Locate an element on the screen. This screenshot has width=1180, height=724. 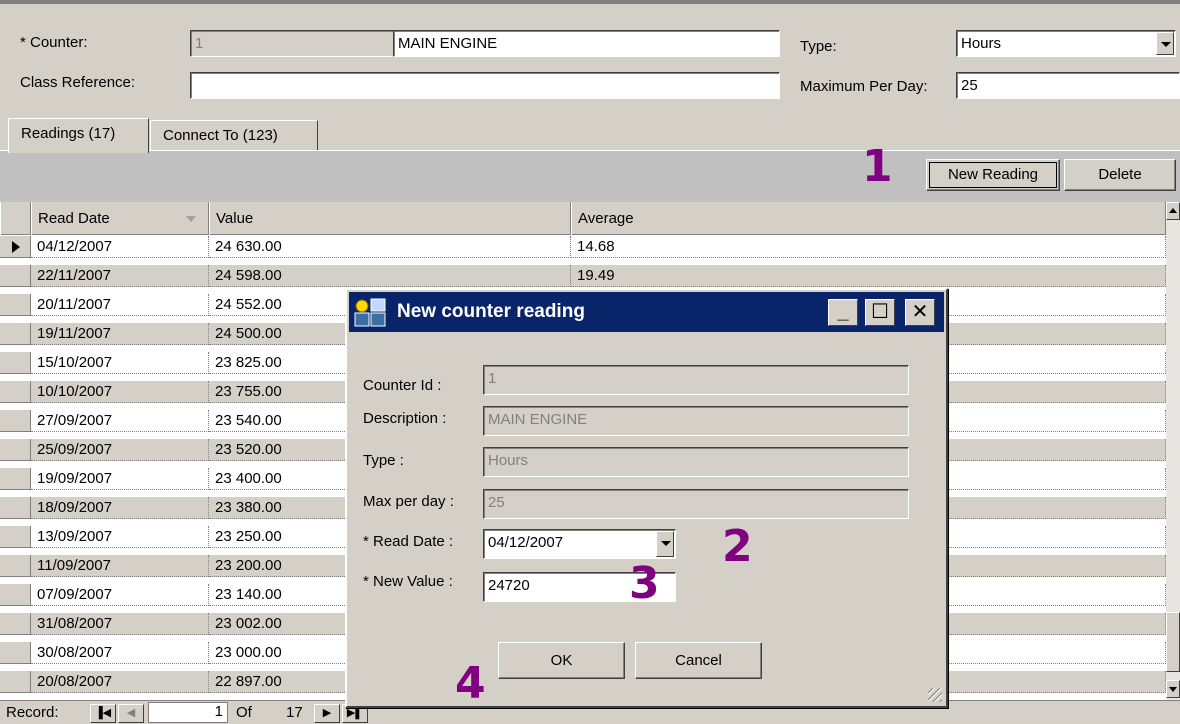
read-date-label: * Read Date : is located at coordinates (408, 541).